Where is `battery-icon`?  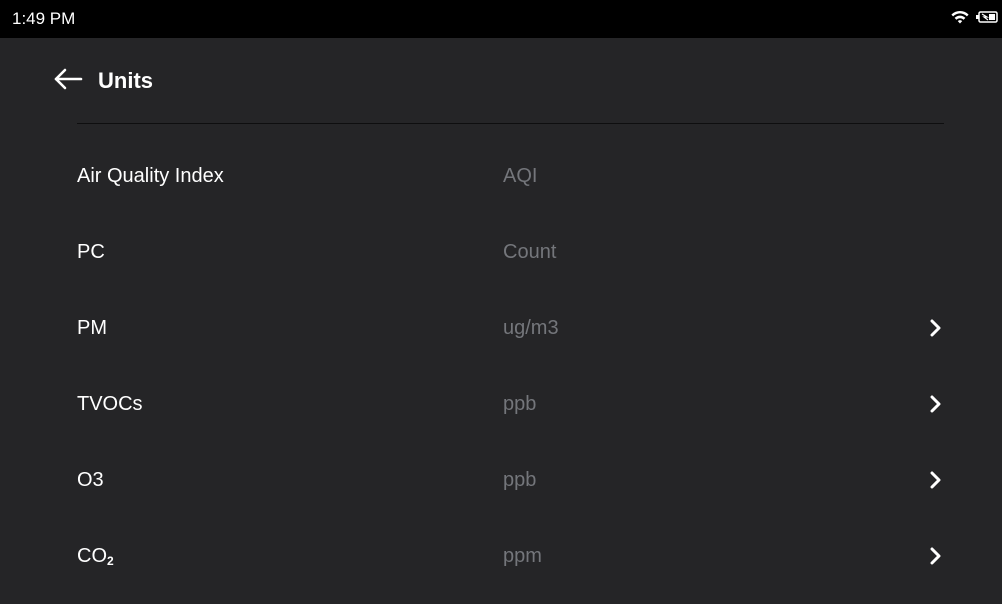
battery-icon is located at coordinates (987, 19).